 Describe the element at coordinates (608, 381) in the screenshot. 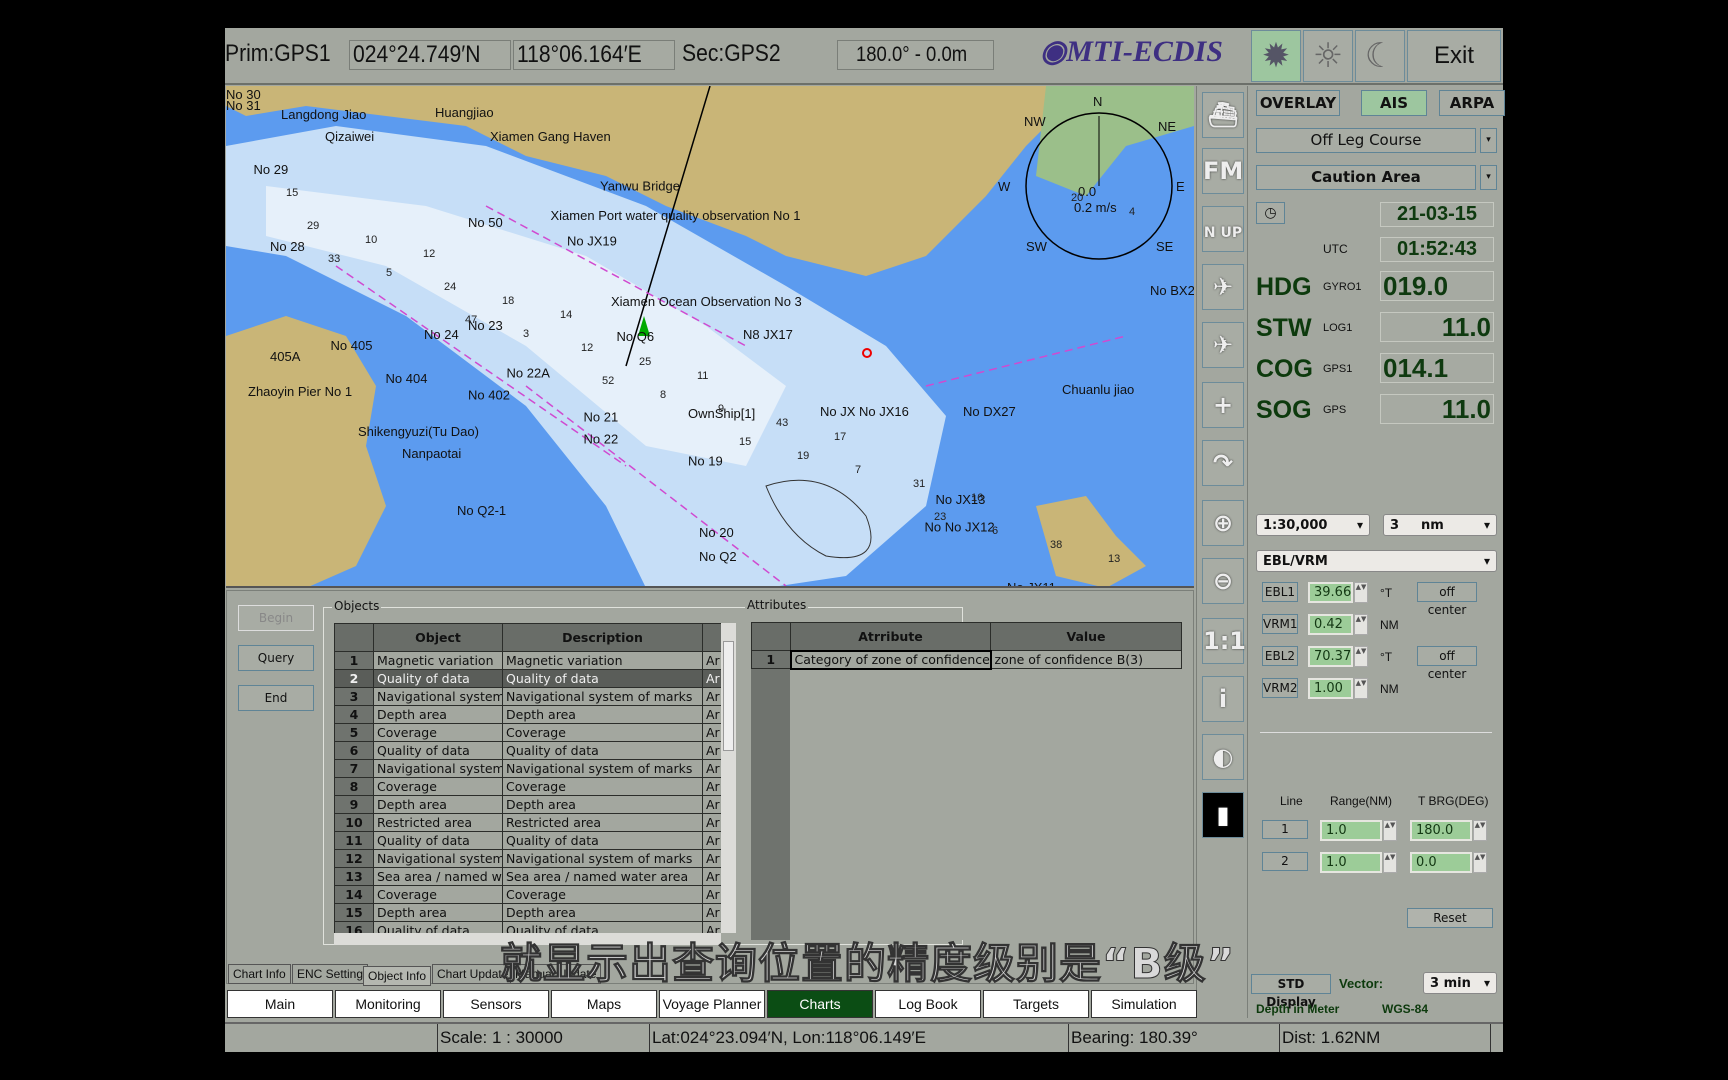

I see `depth-sounding: 52` at that location.